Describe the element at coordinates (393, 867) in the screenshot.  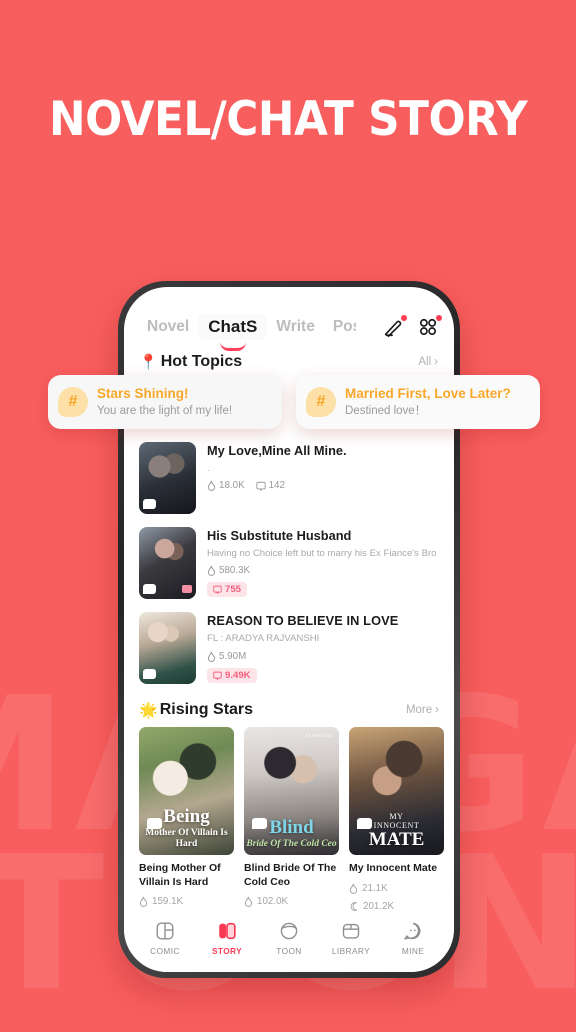
I see `rising-star-title: My Innocent Mate` at that location.